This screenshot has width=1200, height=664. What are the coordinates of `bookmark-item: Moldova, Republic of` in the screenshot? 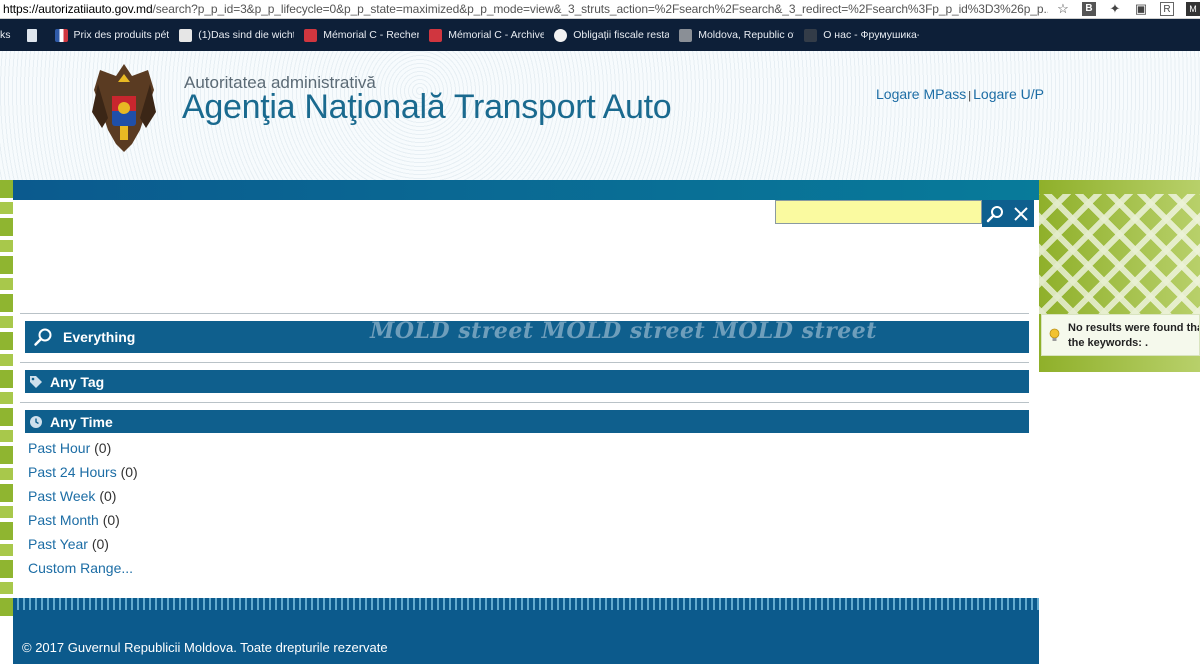 It's located at (737, 35).